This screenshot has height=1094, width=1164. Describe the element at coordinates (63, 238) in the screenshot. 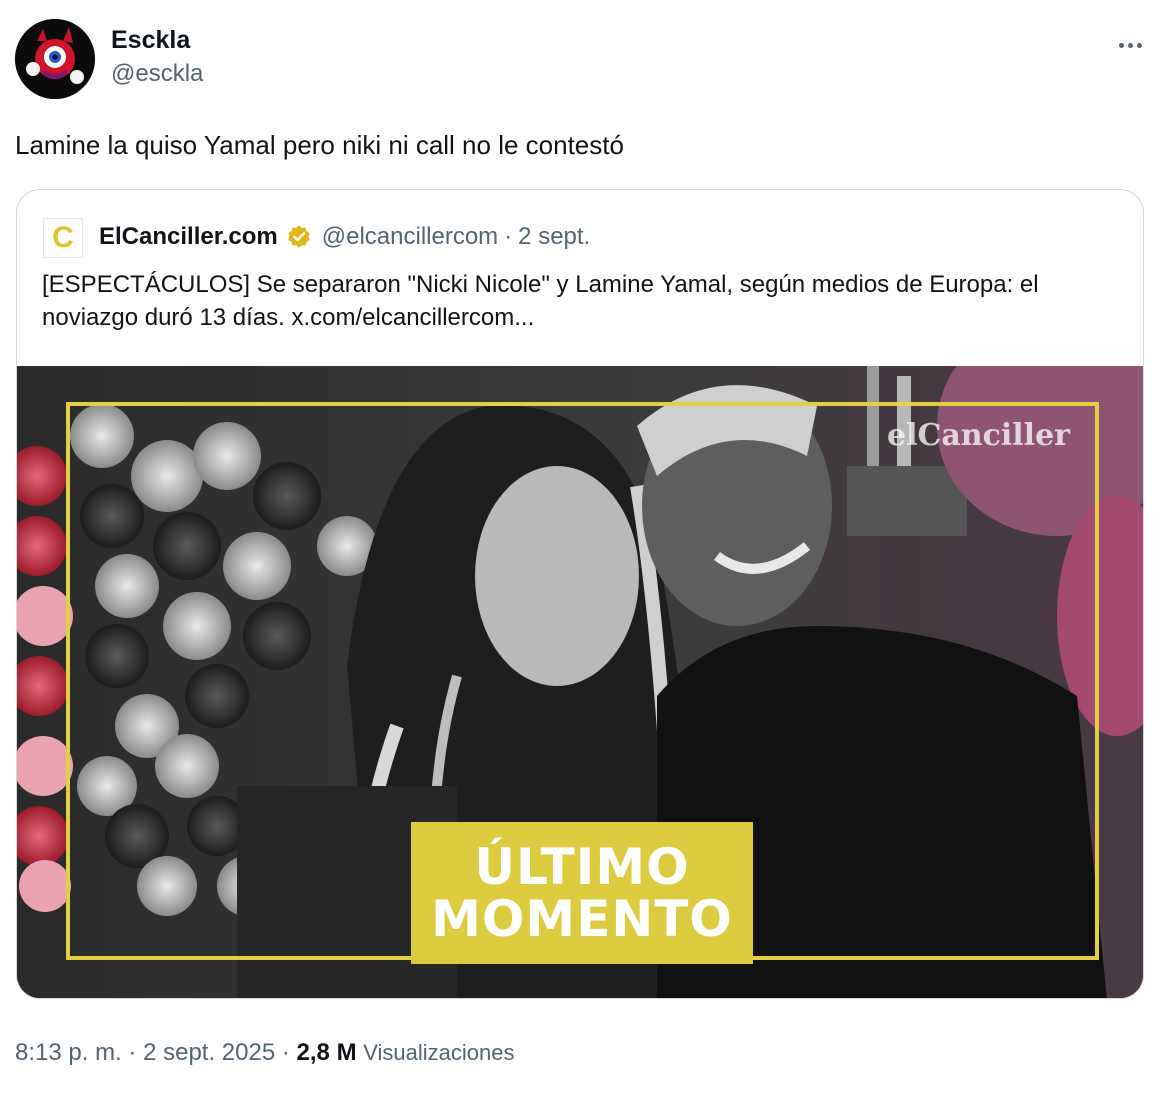

I see `quoted-author-avatar: C` at that location.